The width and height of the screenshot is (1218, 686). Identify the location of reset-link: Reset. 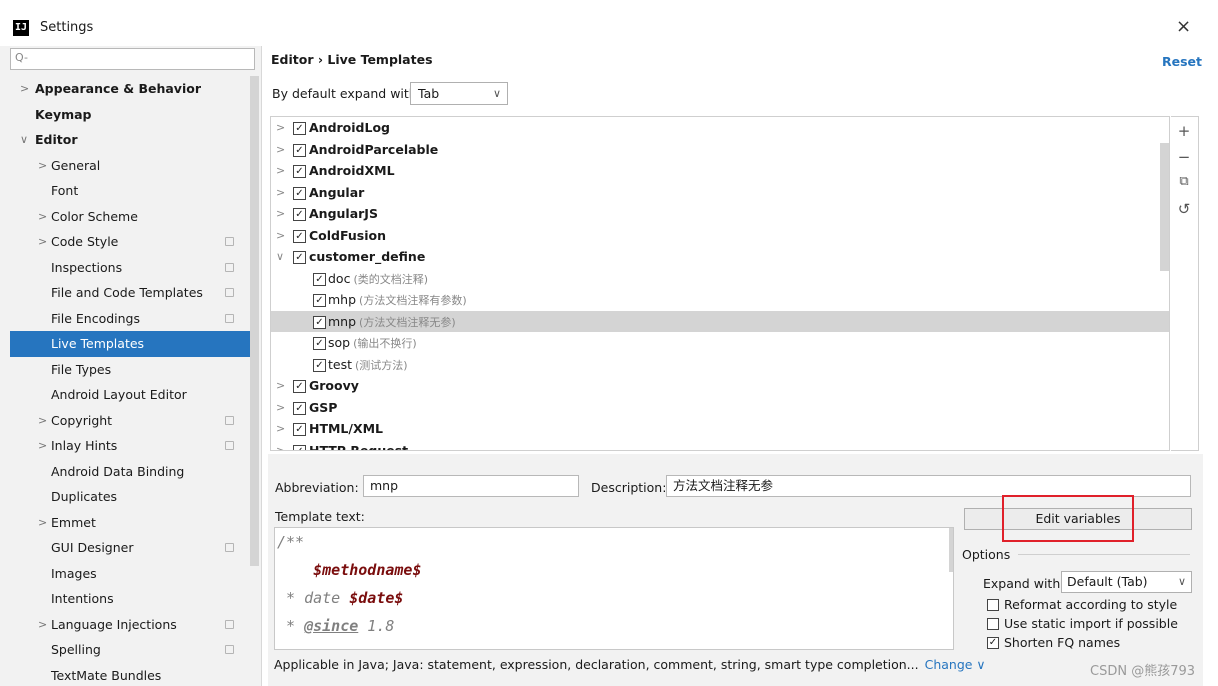
(1182, 61).